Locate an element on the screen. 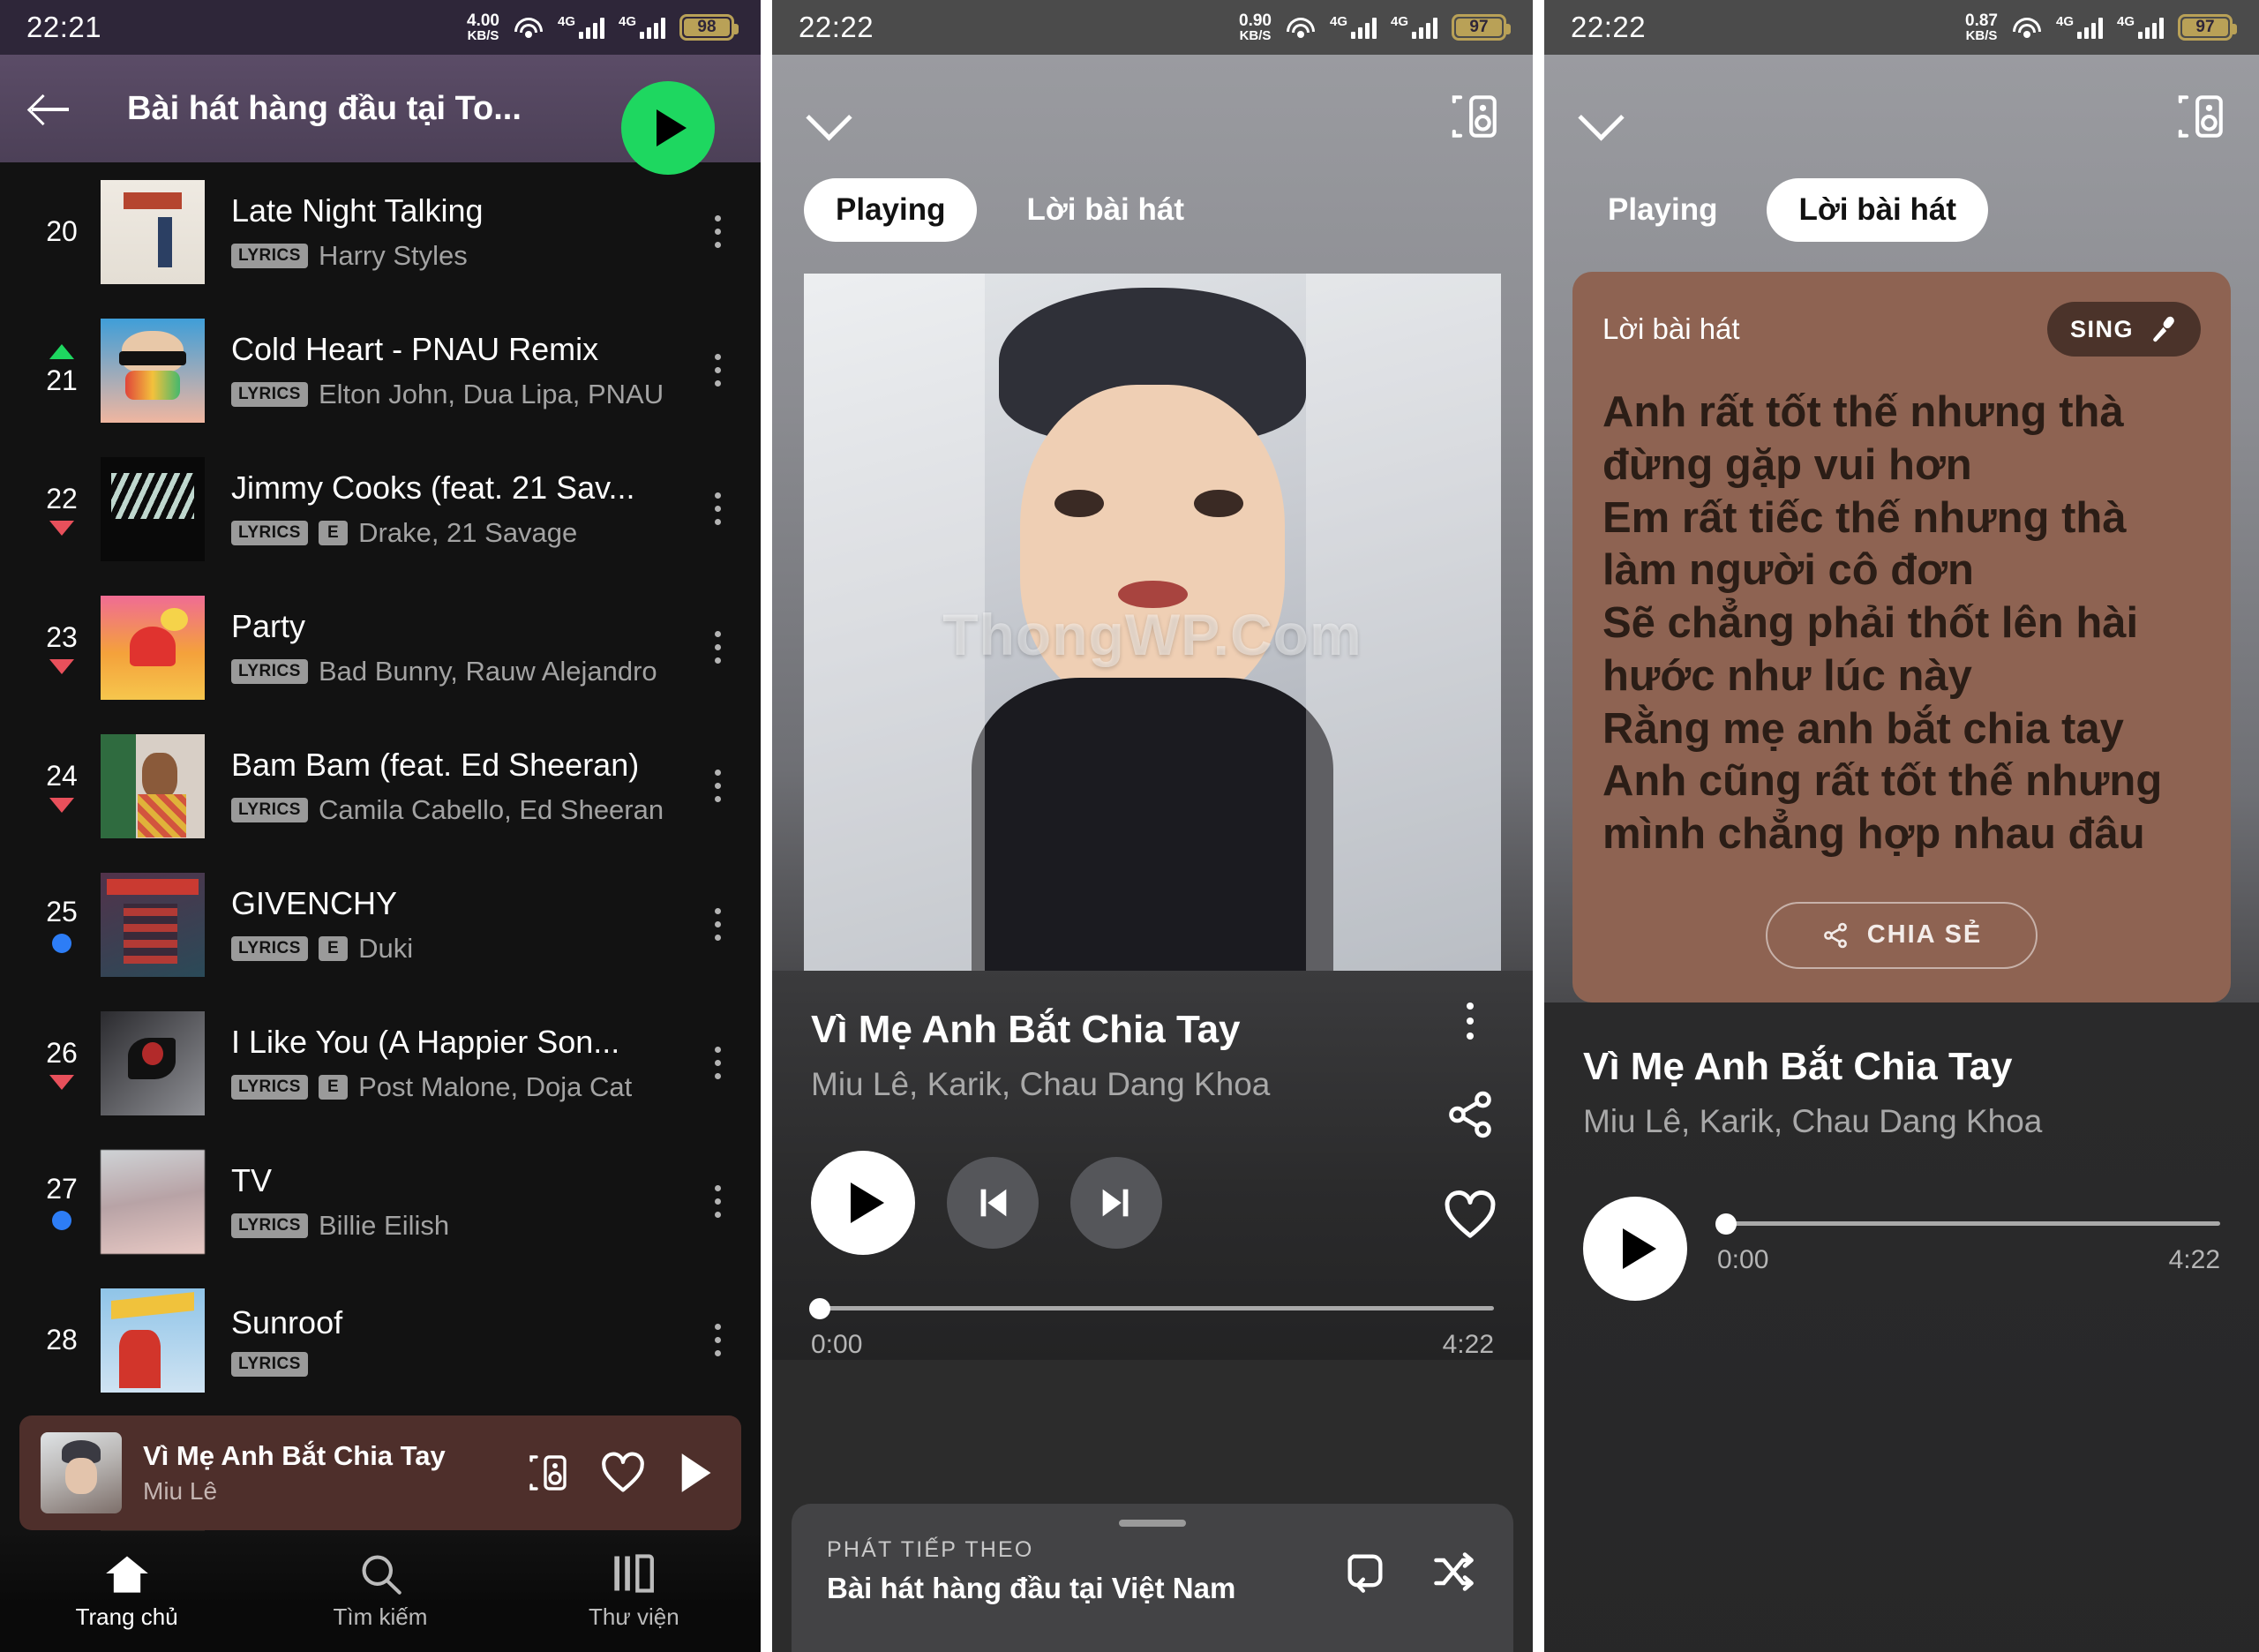 The width and height of the screenshot is (2259, 1652). track-rank: 23 is located at coordinates (62, 647).